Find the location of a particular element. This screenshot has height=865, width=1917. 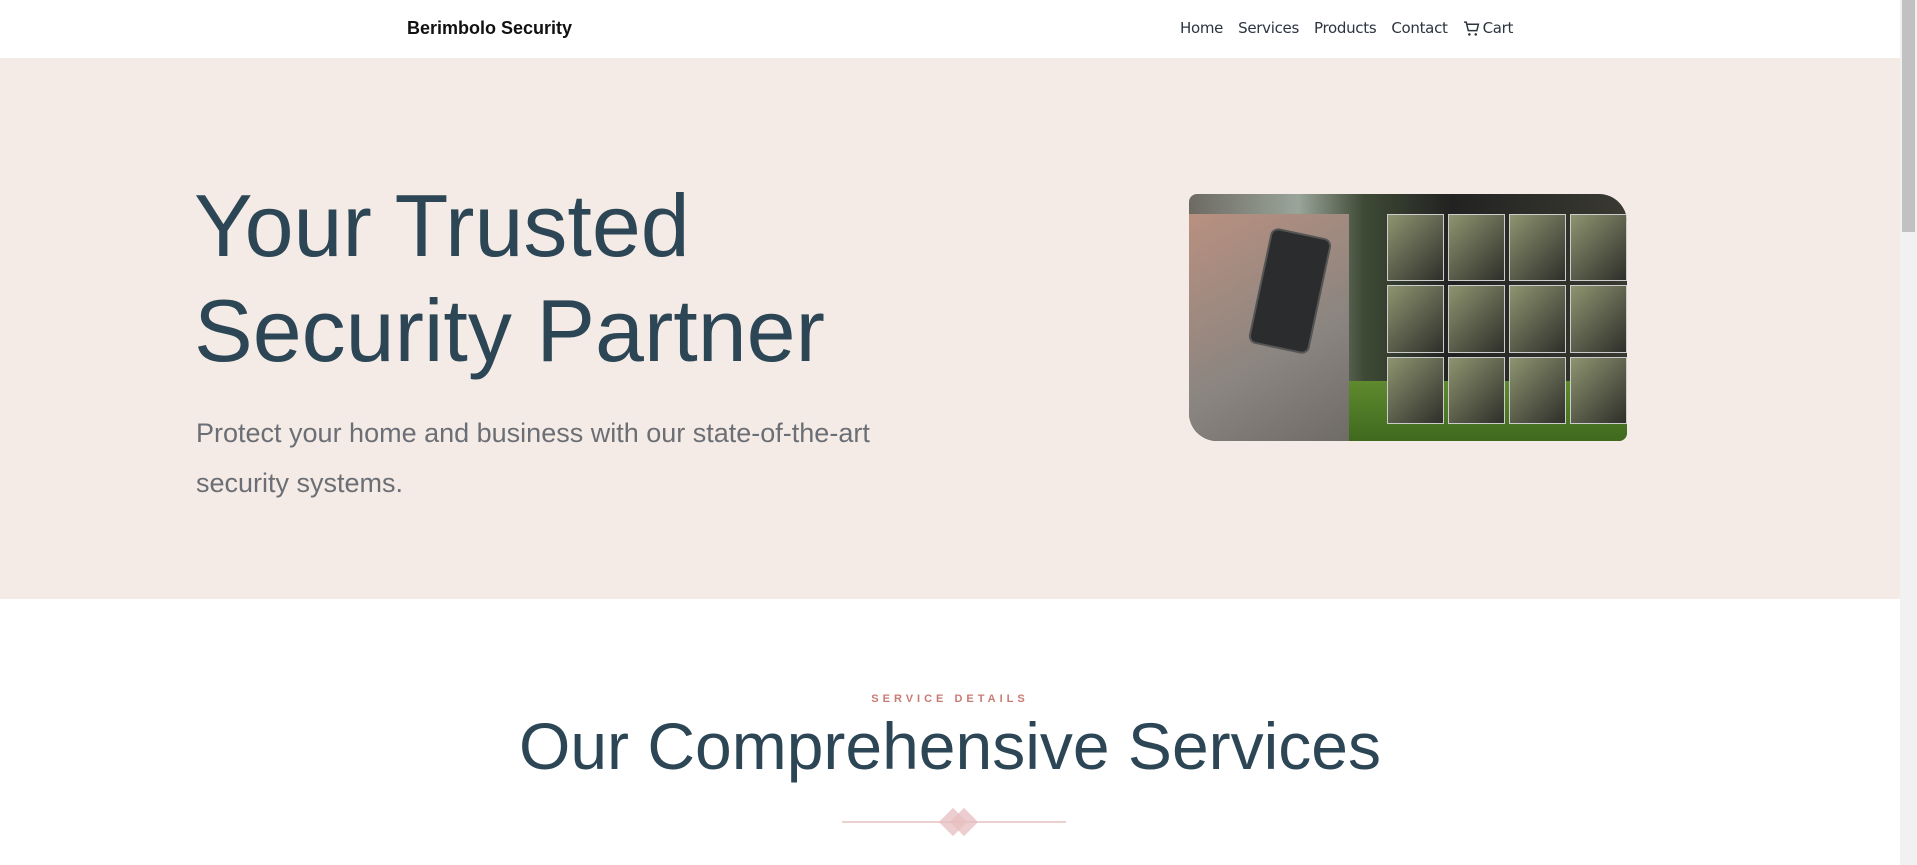

nav-home: Home is located at coordinates (1201, 28).